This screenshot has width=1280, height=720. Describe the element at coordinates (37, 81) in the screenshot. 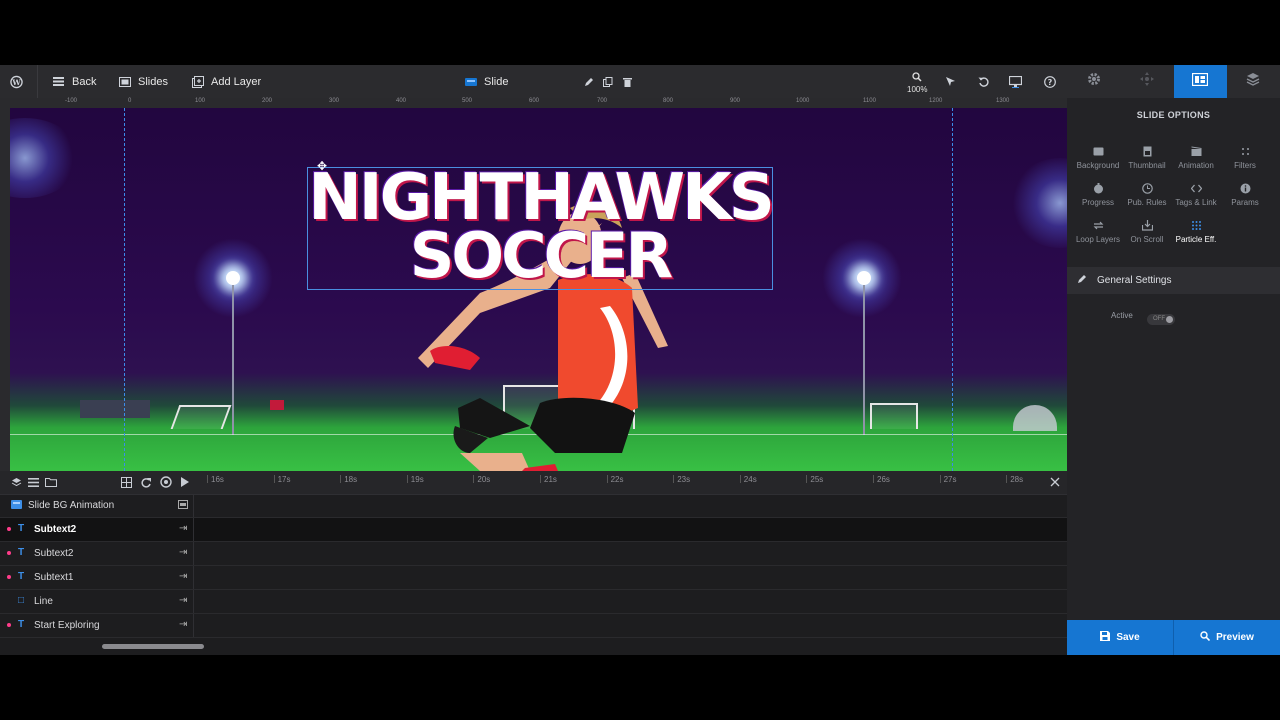

I see `toolbar-divider` at that location.